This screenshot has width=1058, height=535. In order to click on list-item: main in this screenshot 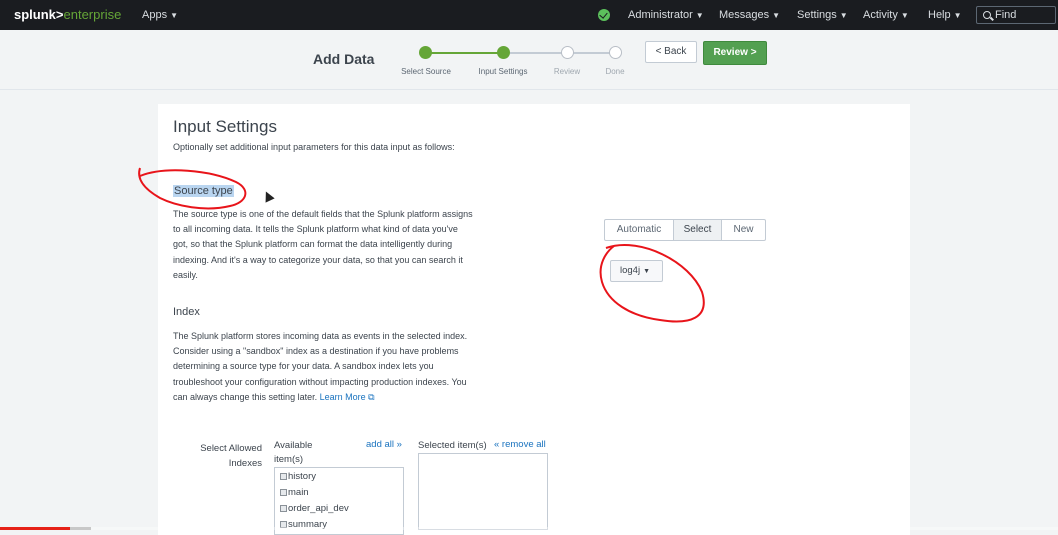, I will do `click(294, 492)`.